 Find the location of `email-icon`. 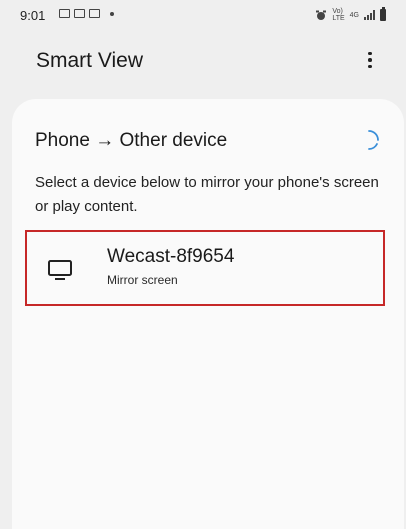

email-icon is located at coordinates (94, 13).